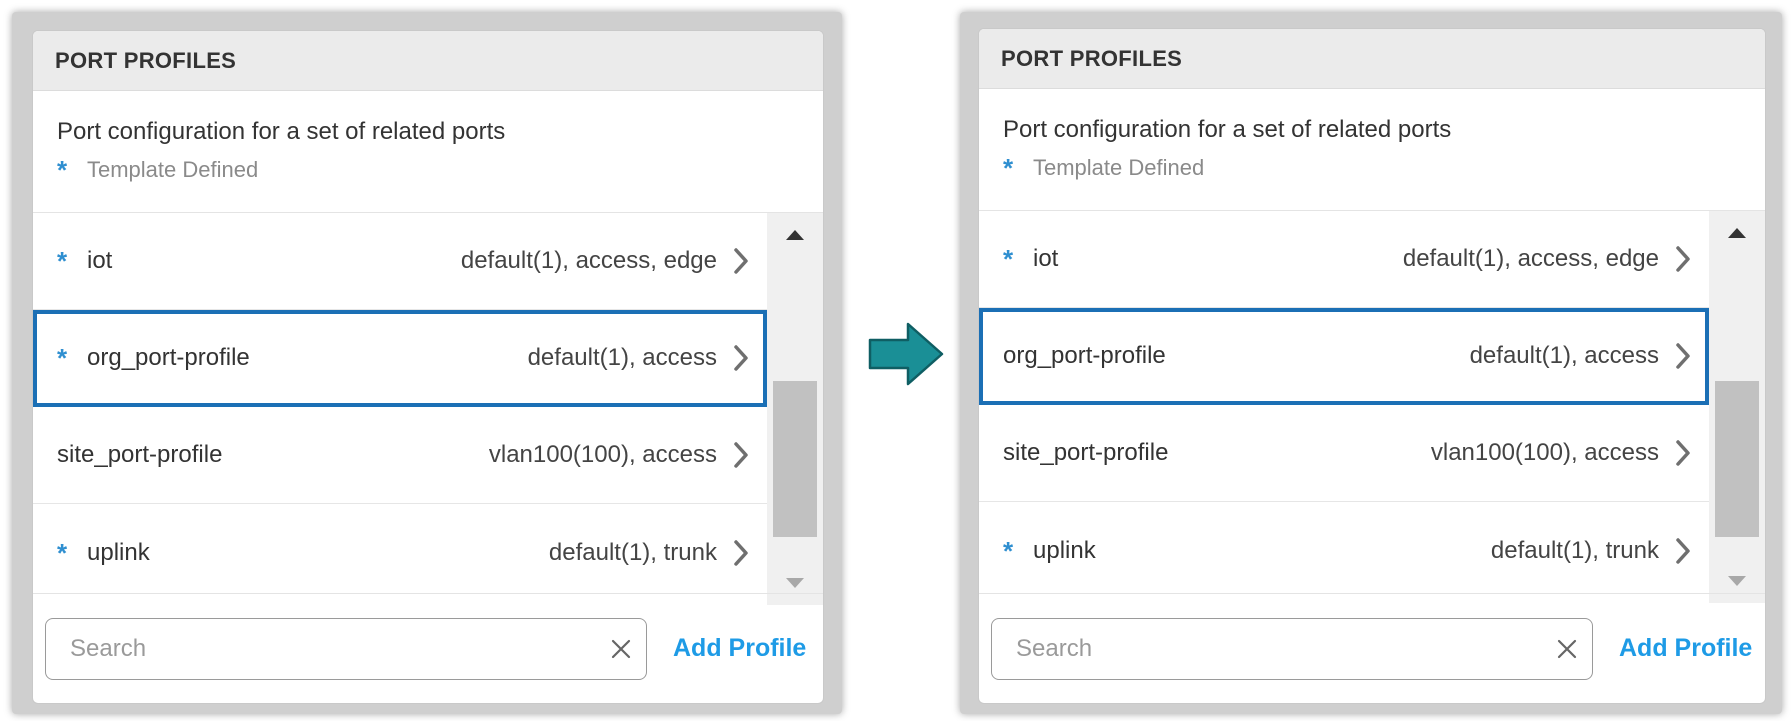 This screenshot has height=721, width=1791. Describe the element at coordinates (1344, 356) in the screenshot. I see `profile-row-org-port-profile: org_port-profile default(1), access` at that location.